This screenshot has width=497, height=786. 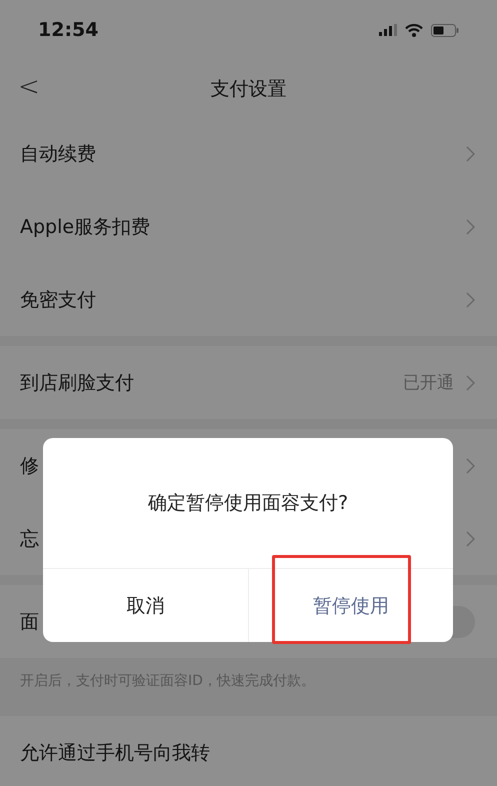 I want to click on page-title: 支付设置, so click(x=248, y=89).